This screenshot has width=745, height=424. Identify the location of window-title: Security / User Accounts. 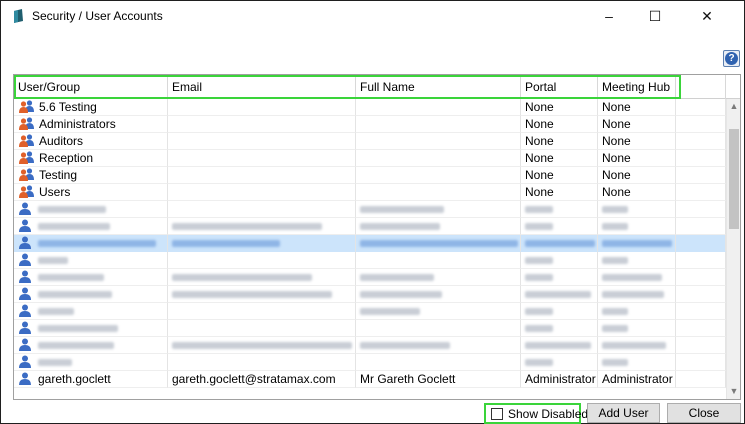
(97, 16).